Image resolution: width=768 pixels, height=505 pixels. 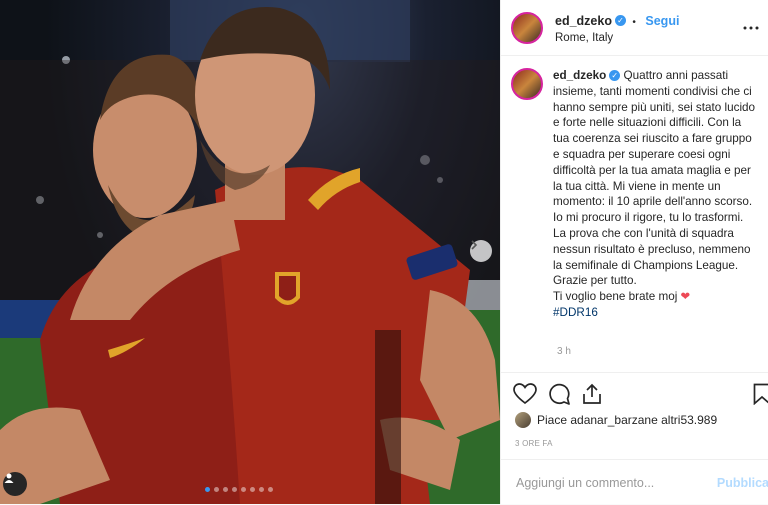 What do you see at coordinates (751, 28) in the screenshot?
I see `more-options-icon` at bounding box center [751, 28].